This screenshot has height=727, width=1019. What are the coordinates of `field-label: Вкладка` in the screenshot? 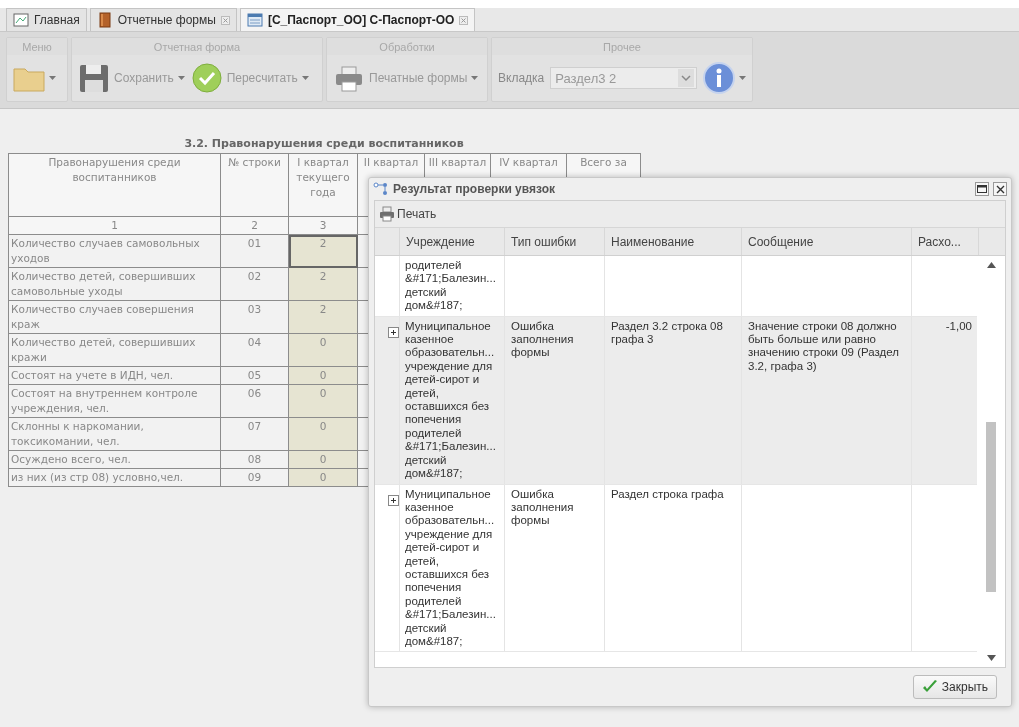 It's located at (521, 78).